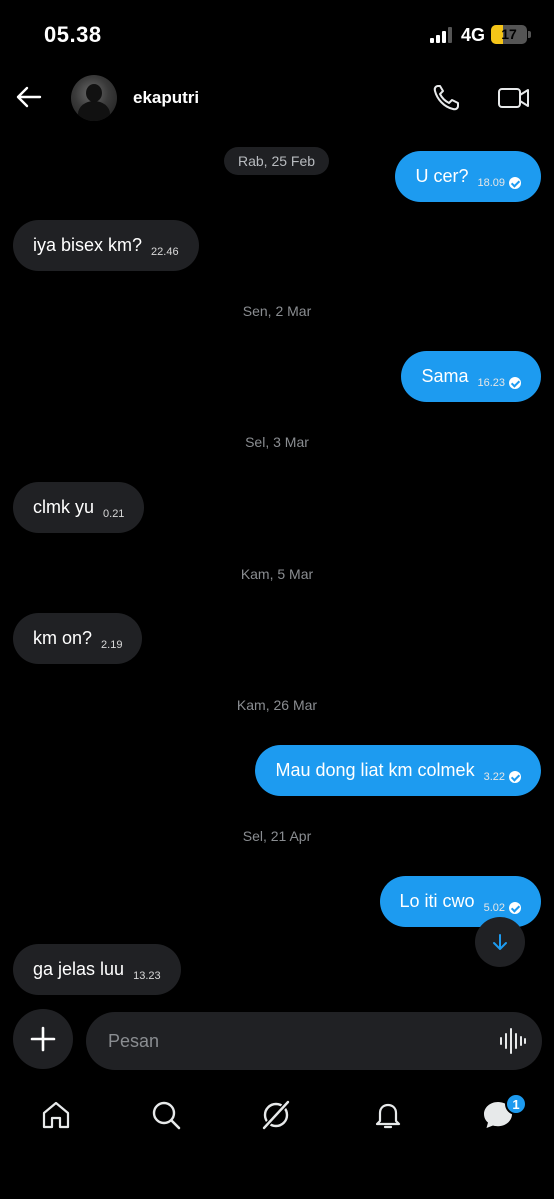 The width and height of the screenshot is (554, 1199). I want to click on arrow-down-icon, so click(500, 942).